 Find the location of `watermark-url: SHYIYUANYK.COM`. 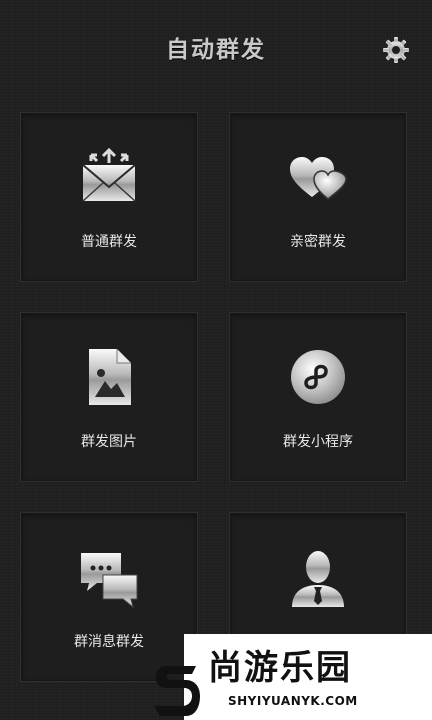

watermark-url: SHYIYUANYK.COM is located at coordinates (293, 701).